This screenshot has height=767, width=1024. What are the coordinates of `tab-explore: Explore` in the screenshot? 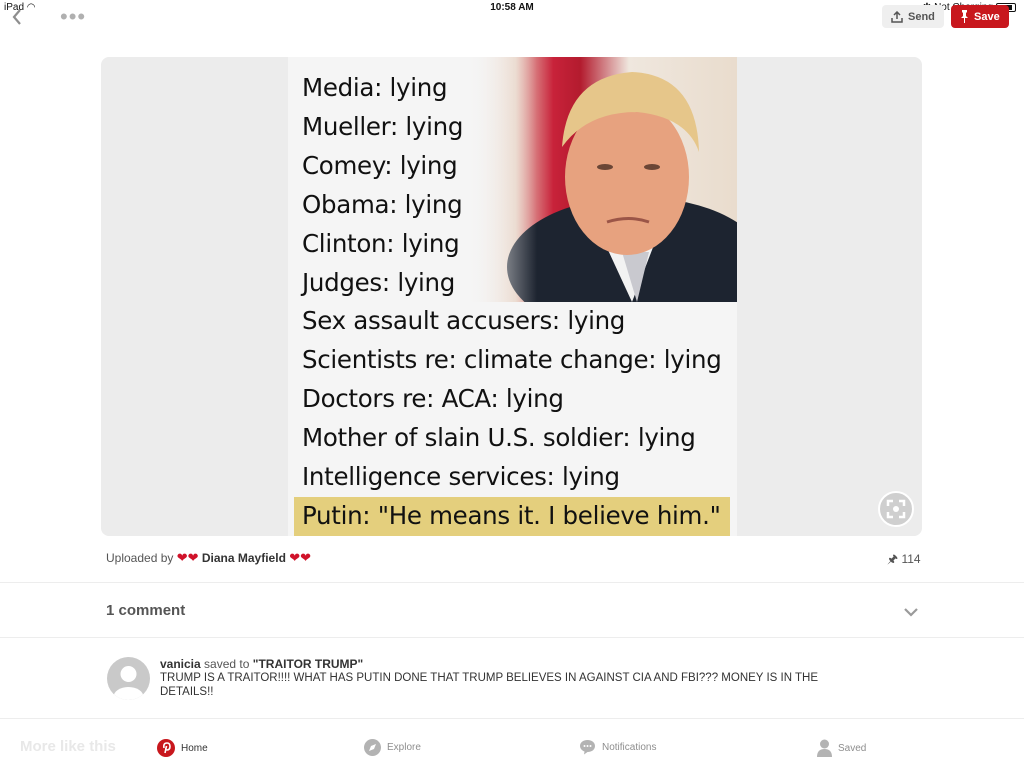 It's located at (392, 747).